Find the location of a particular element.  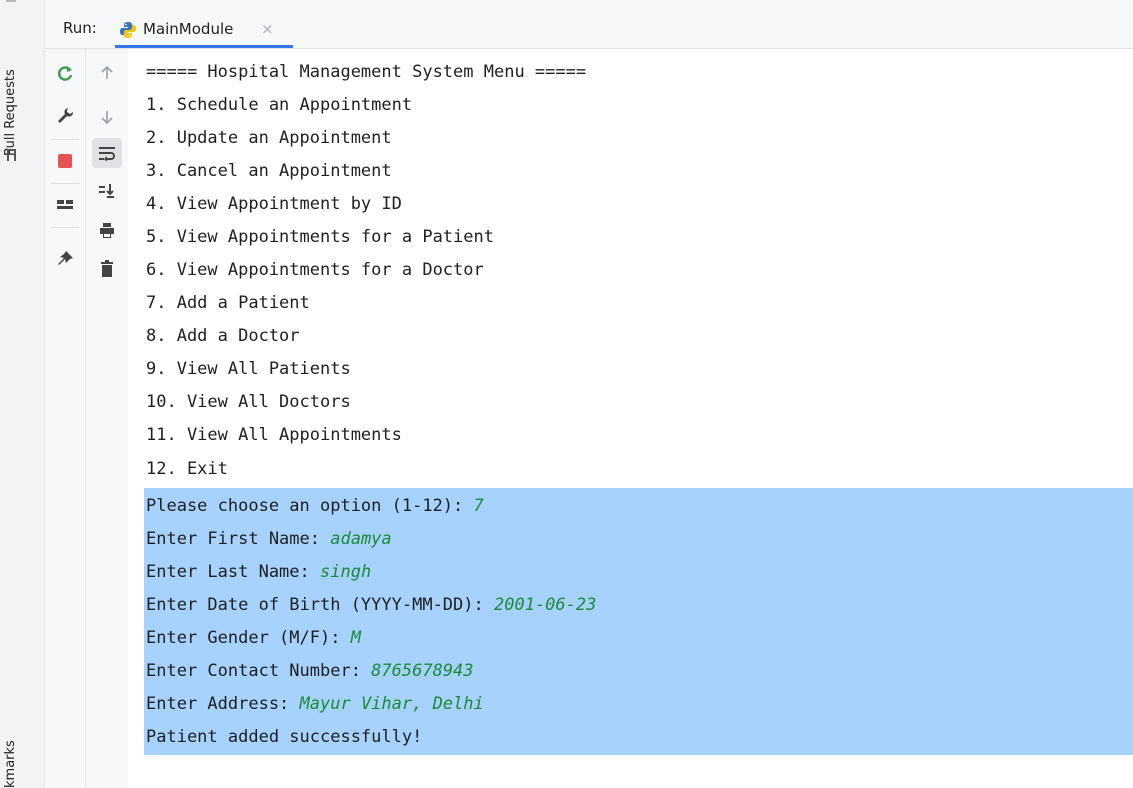

python-icon is located at coordinates (128, 32).